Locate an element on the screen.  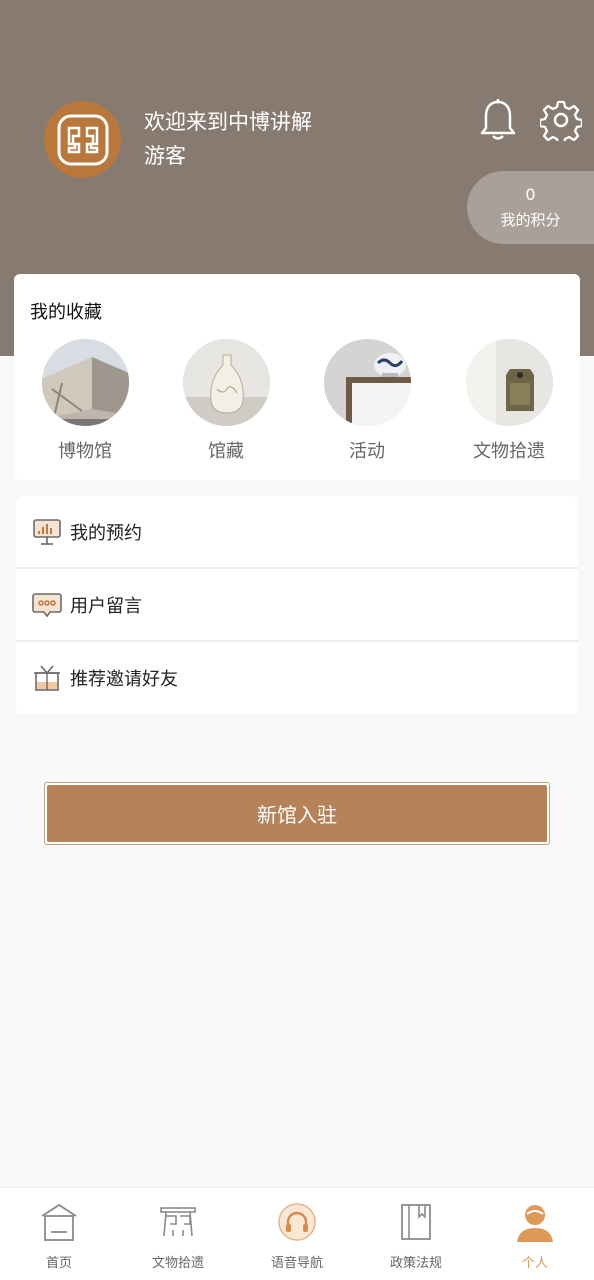
menu-item-label: 推荐邀请好友 is located at coordinates (124, 679).